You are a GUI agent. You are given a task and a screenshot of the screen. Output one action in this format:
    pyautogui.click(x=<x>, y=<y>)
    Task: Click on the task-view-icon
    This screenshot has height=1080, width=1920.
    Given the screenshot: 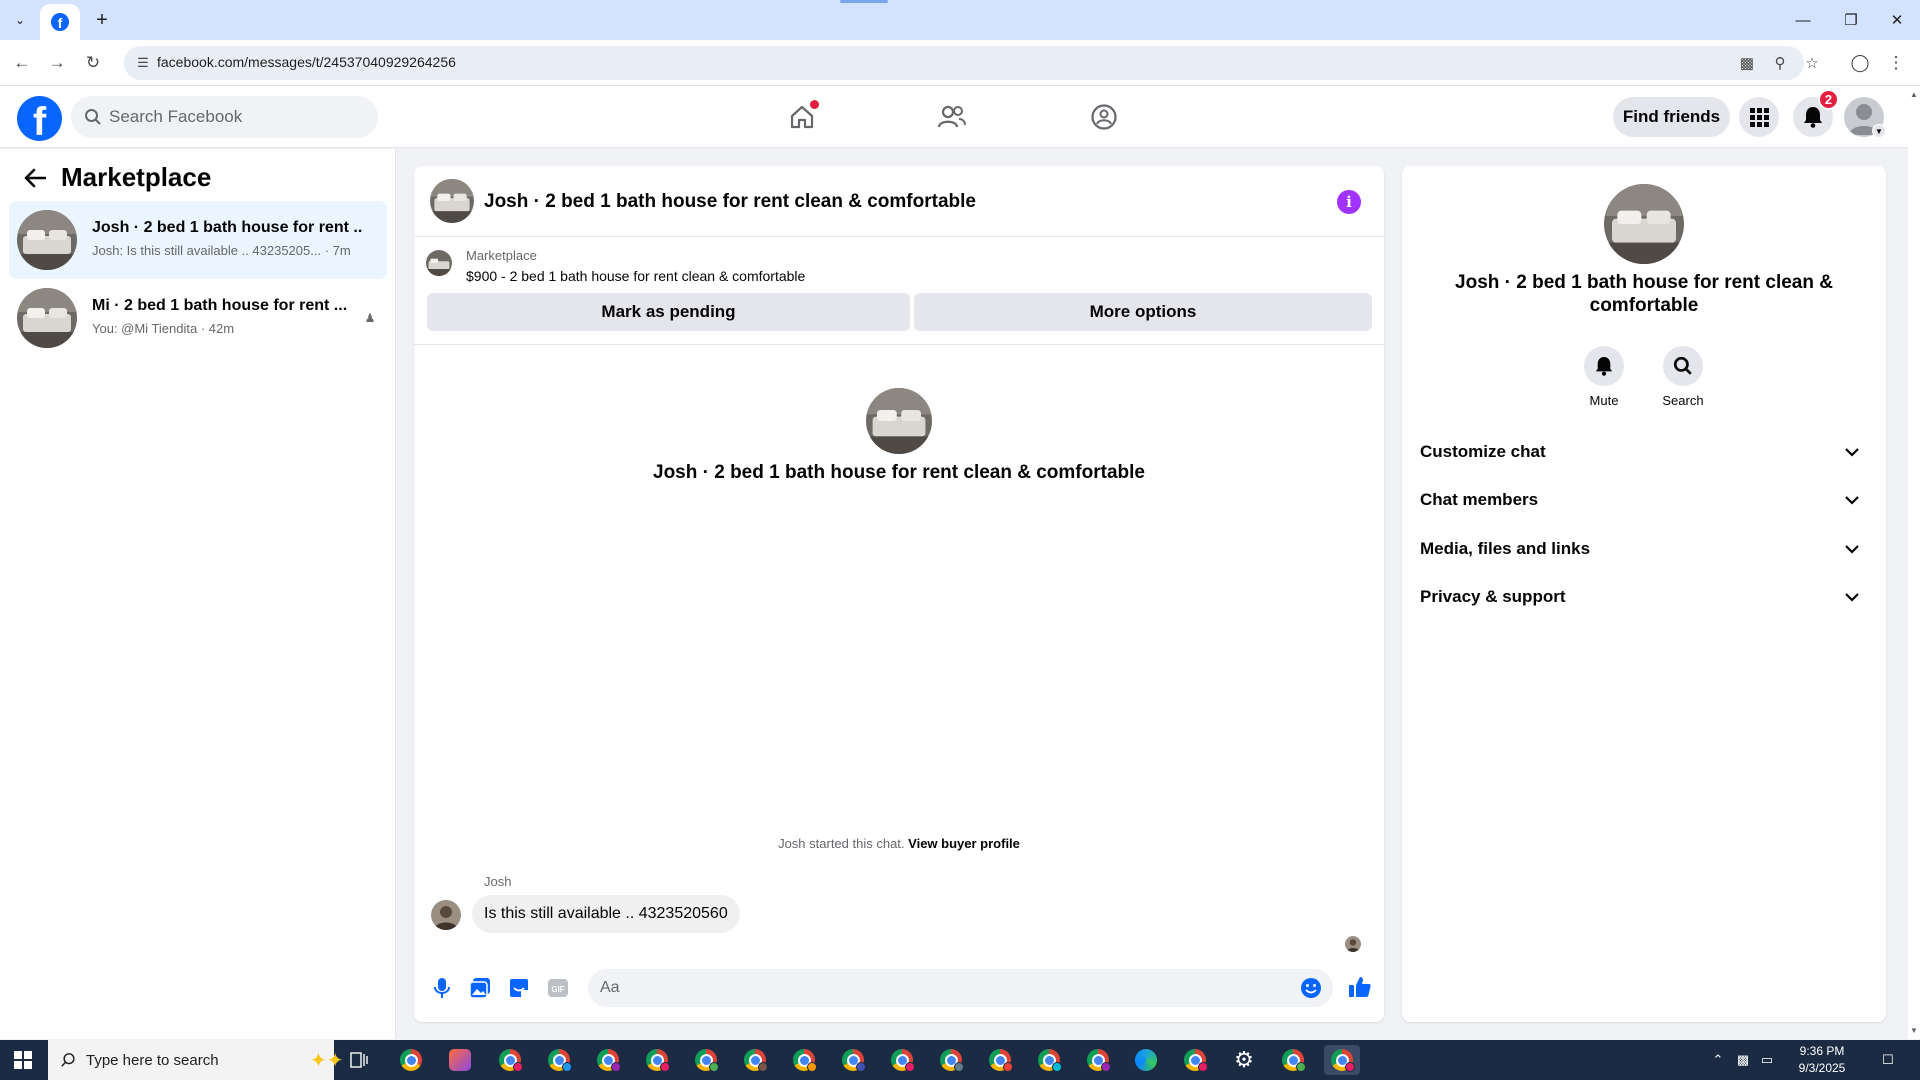 What is the action you would take?
    pyautogui.click(x=359, y=1060)
    